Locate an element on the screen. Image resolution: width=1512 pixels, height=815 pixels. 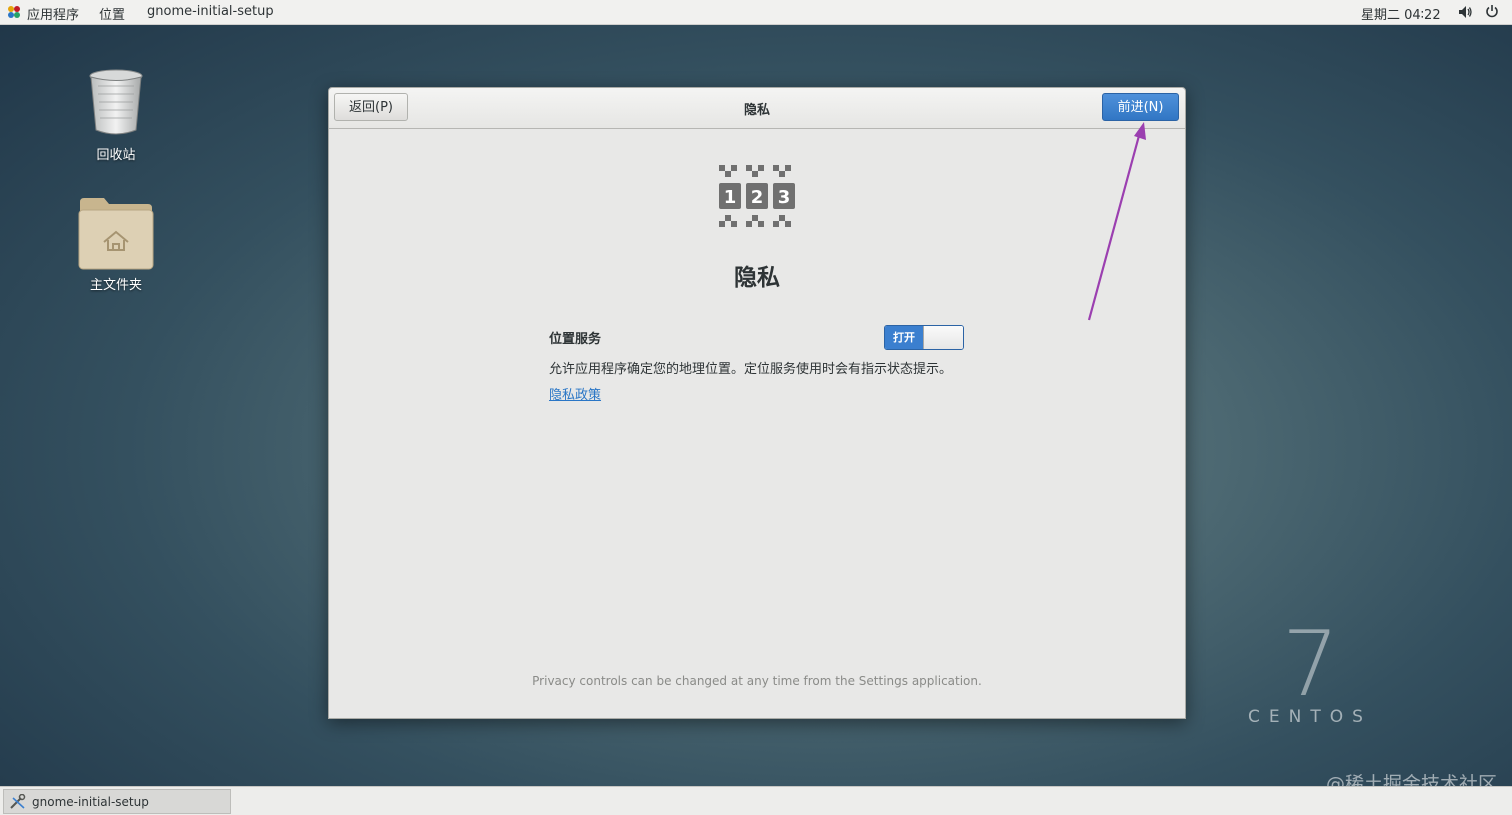
taskbar-item-label: gnome-initial-setup is located at coordinates (90, 802).